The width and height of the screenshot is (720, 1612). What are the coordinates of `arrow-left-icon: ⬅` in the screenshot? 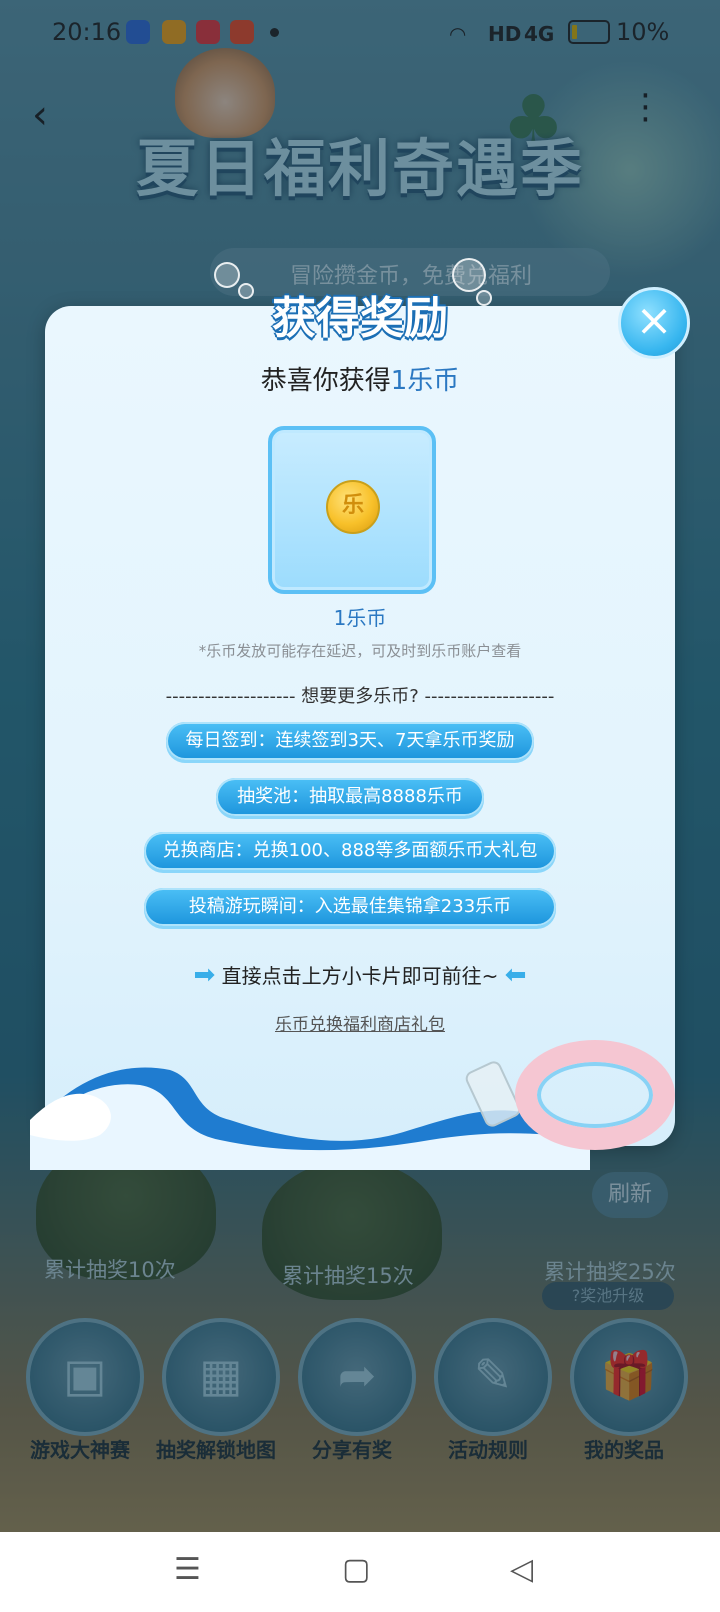 It's located at (515, 975).